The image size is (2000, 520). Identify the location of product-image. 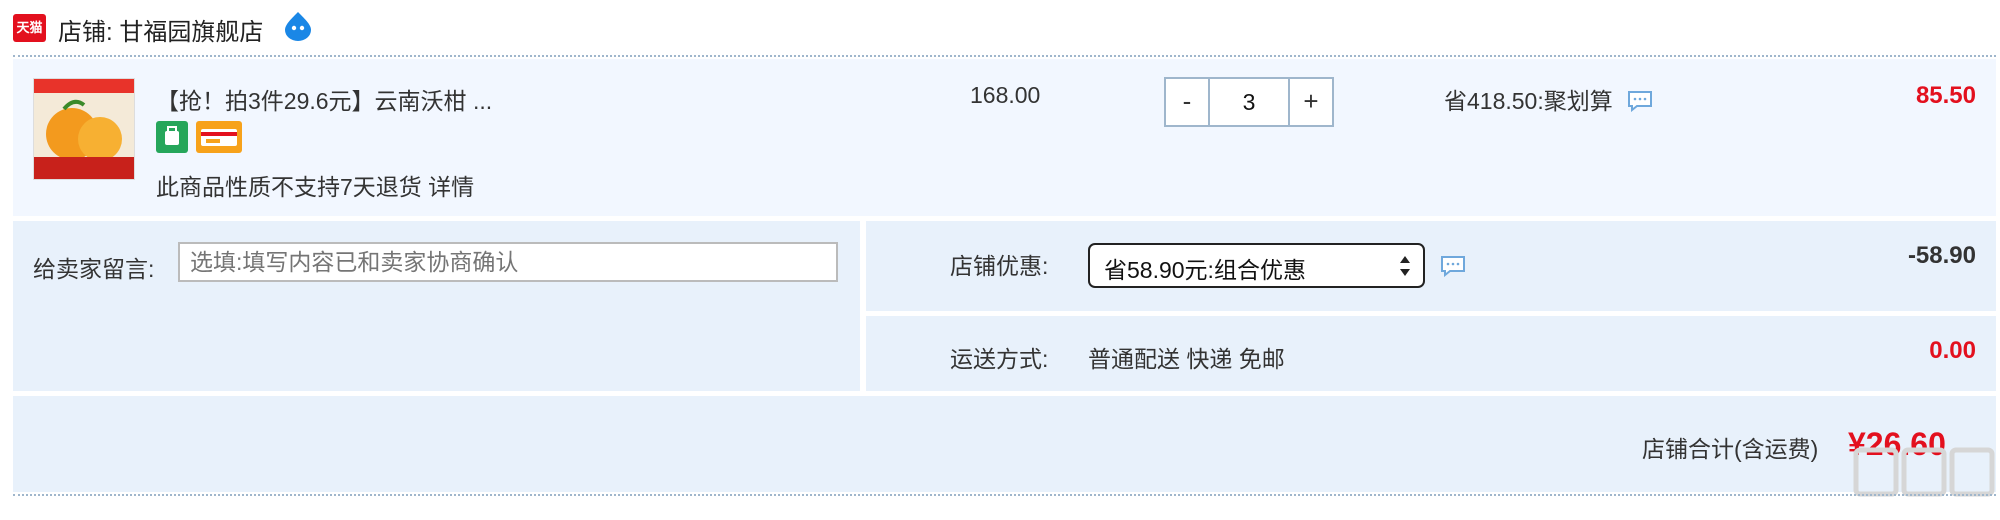
(84, 129).